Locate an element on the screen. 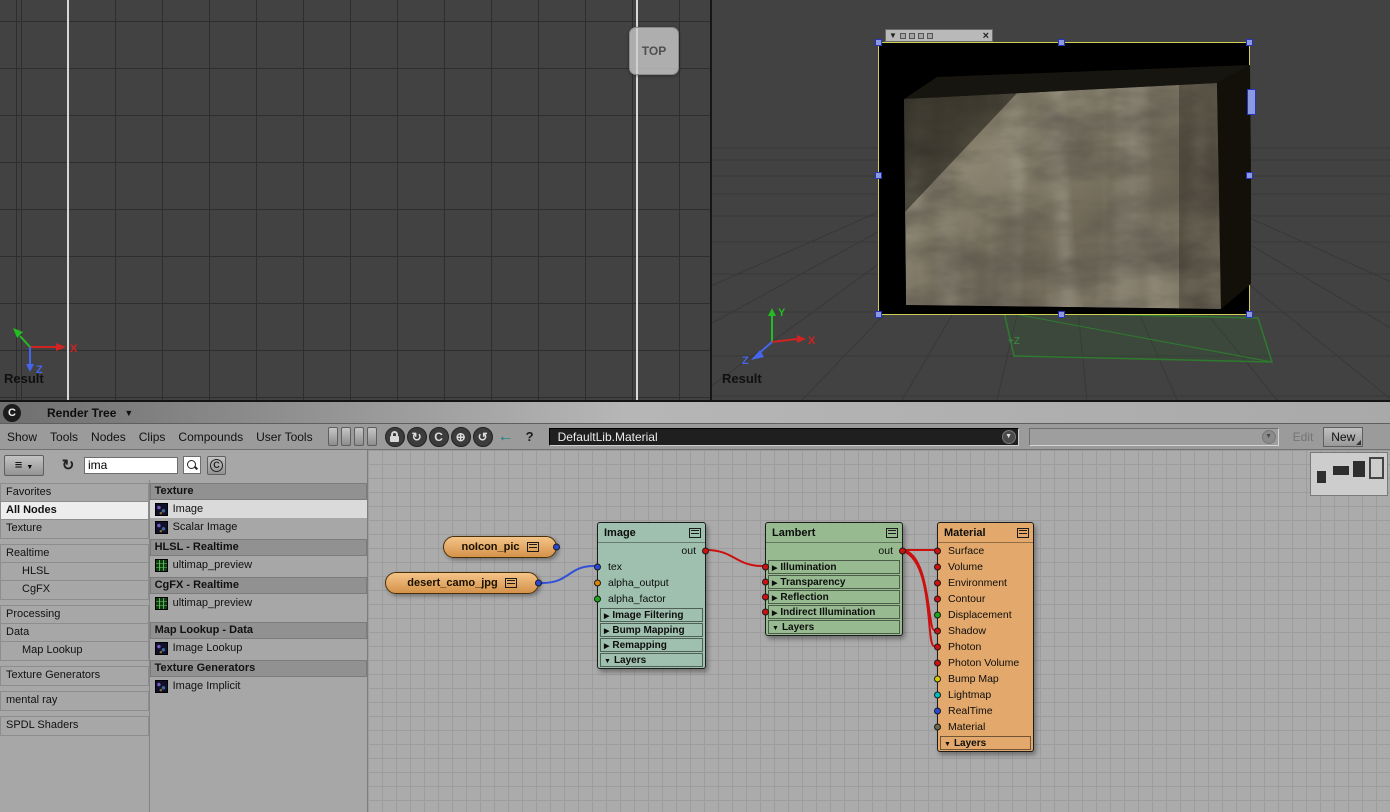 Image resolution: width=1390 pixels, height=812 pixels. port-alpha-factor: alpha_factor is located at coordinates (649, 599).